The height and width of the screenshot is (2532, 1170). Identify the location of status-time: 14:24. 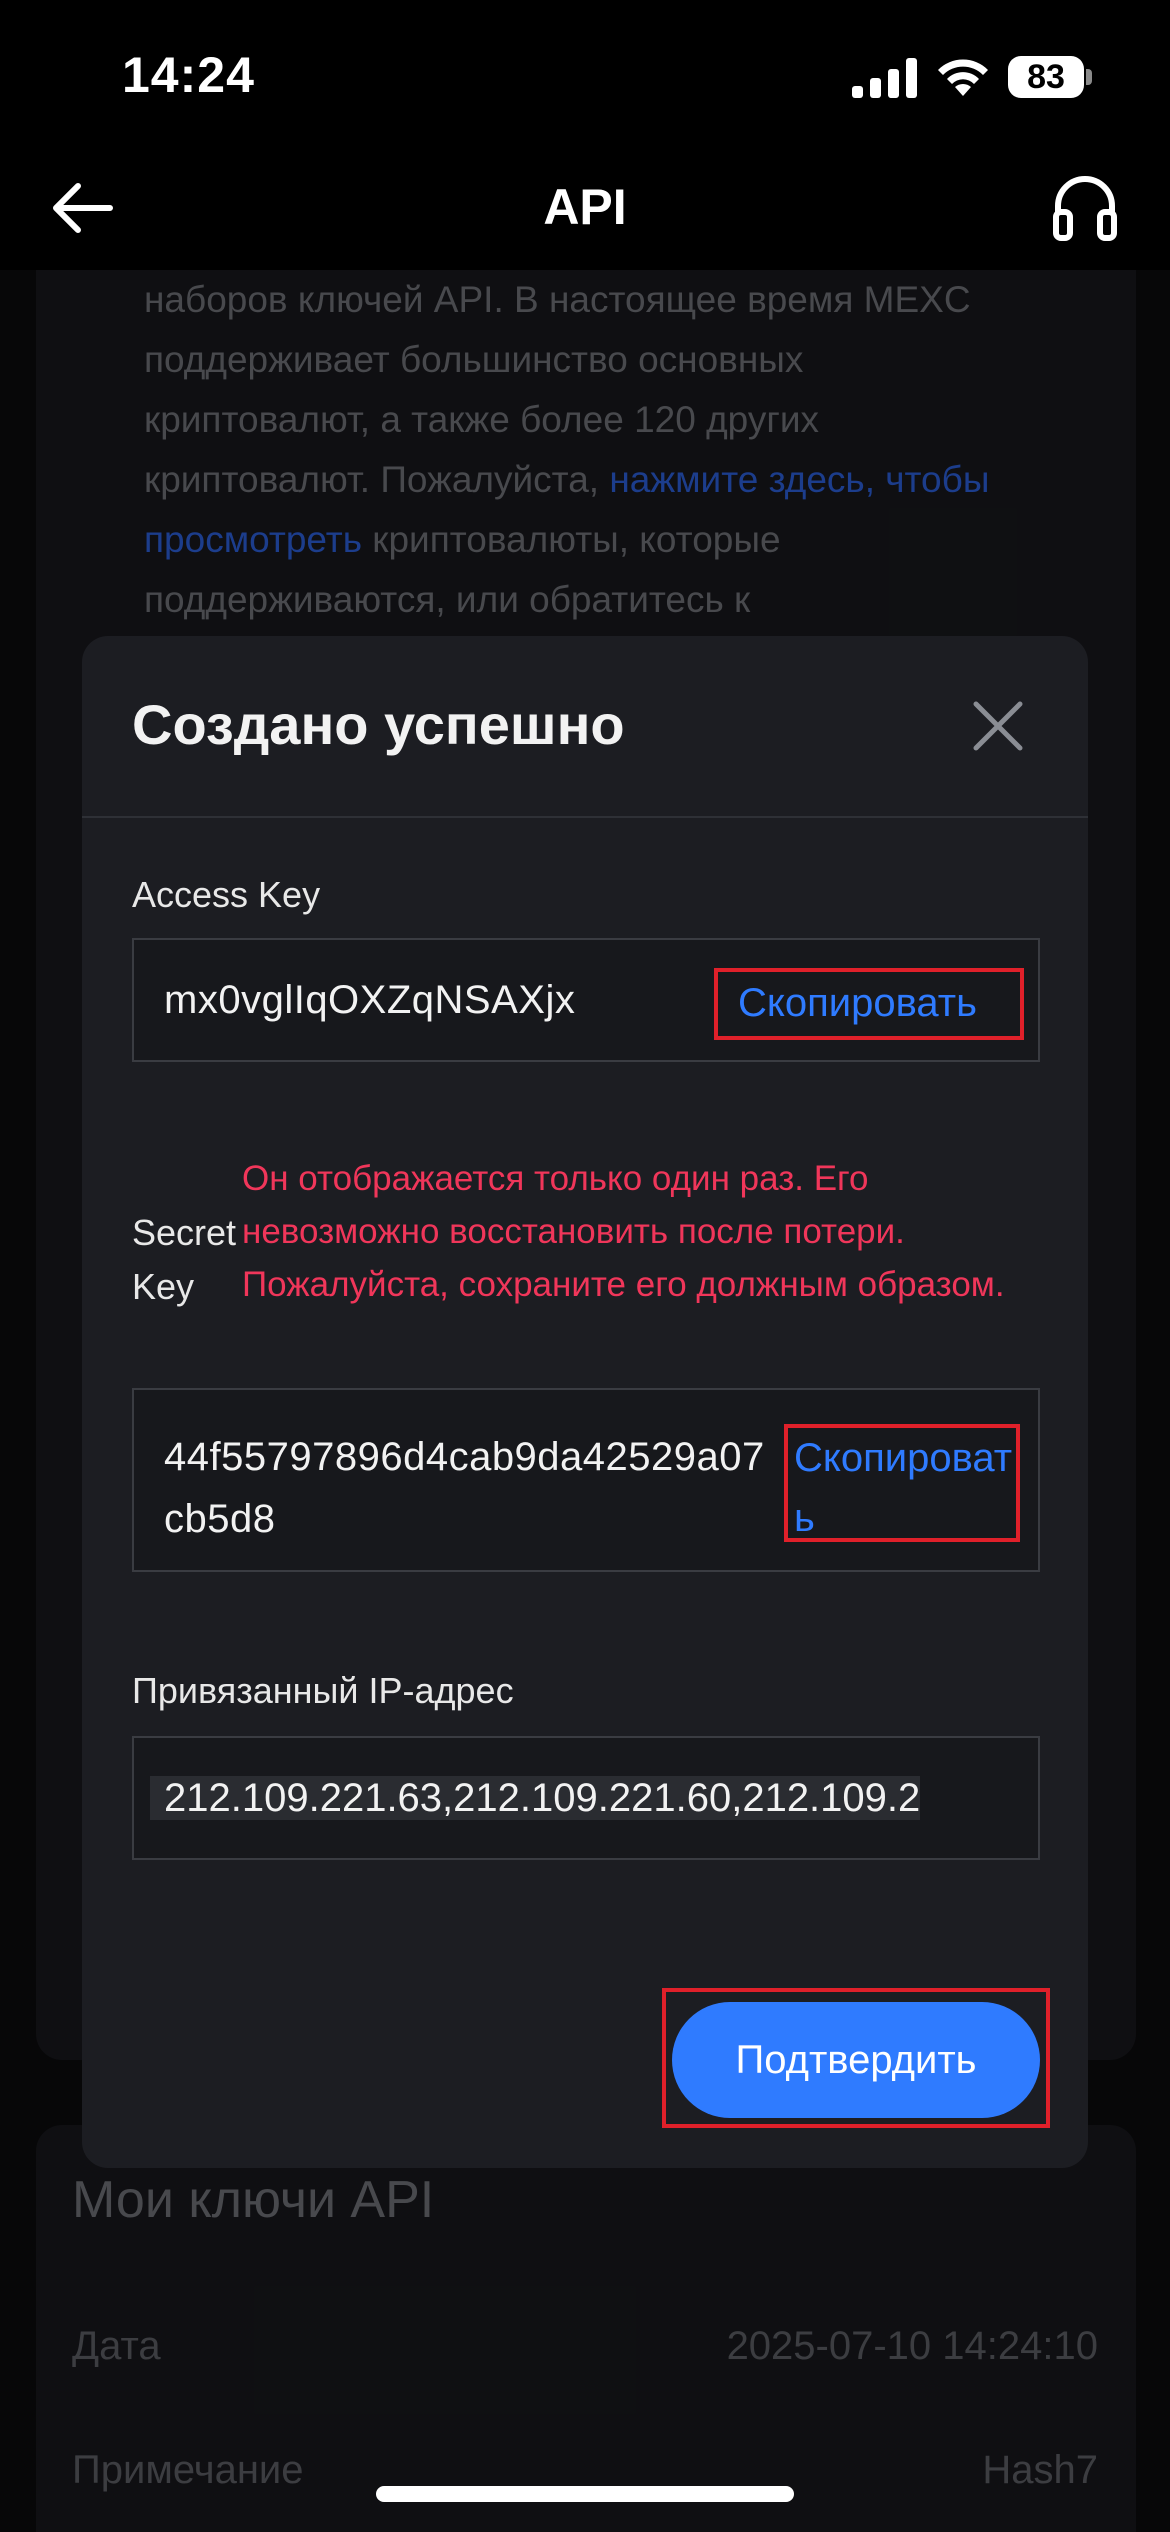
(188, 75).